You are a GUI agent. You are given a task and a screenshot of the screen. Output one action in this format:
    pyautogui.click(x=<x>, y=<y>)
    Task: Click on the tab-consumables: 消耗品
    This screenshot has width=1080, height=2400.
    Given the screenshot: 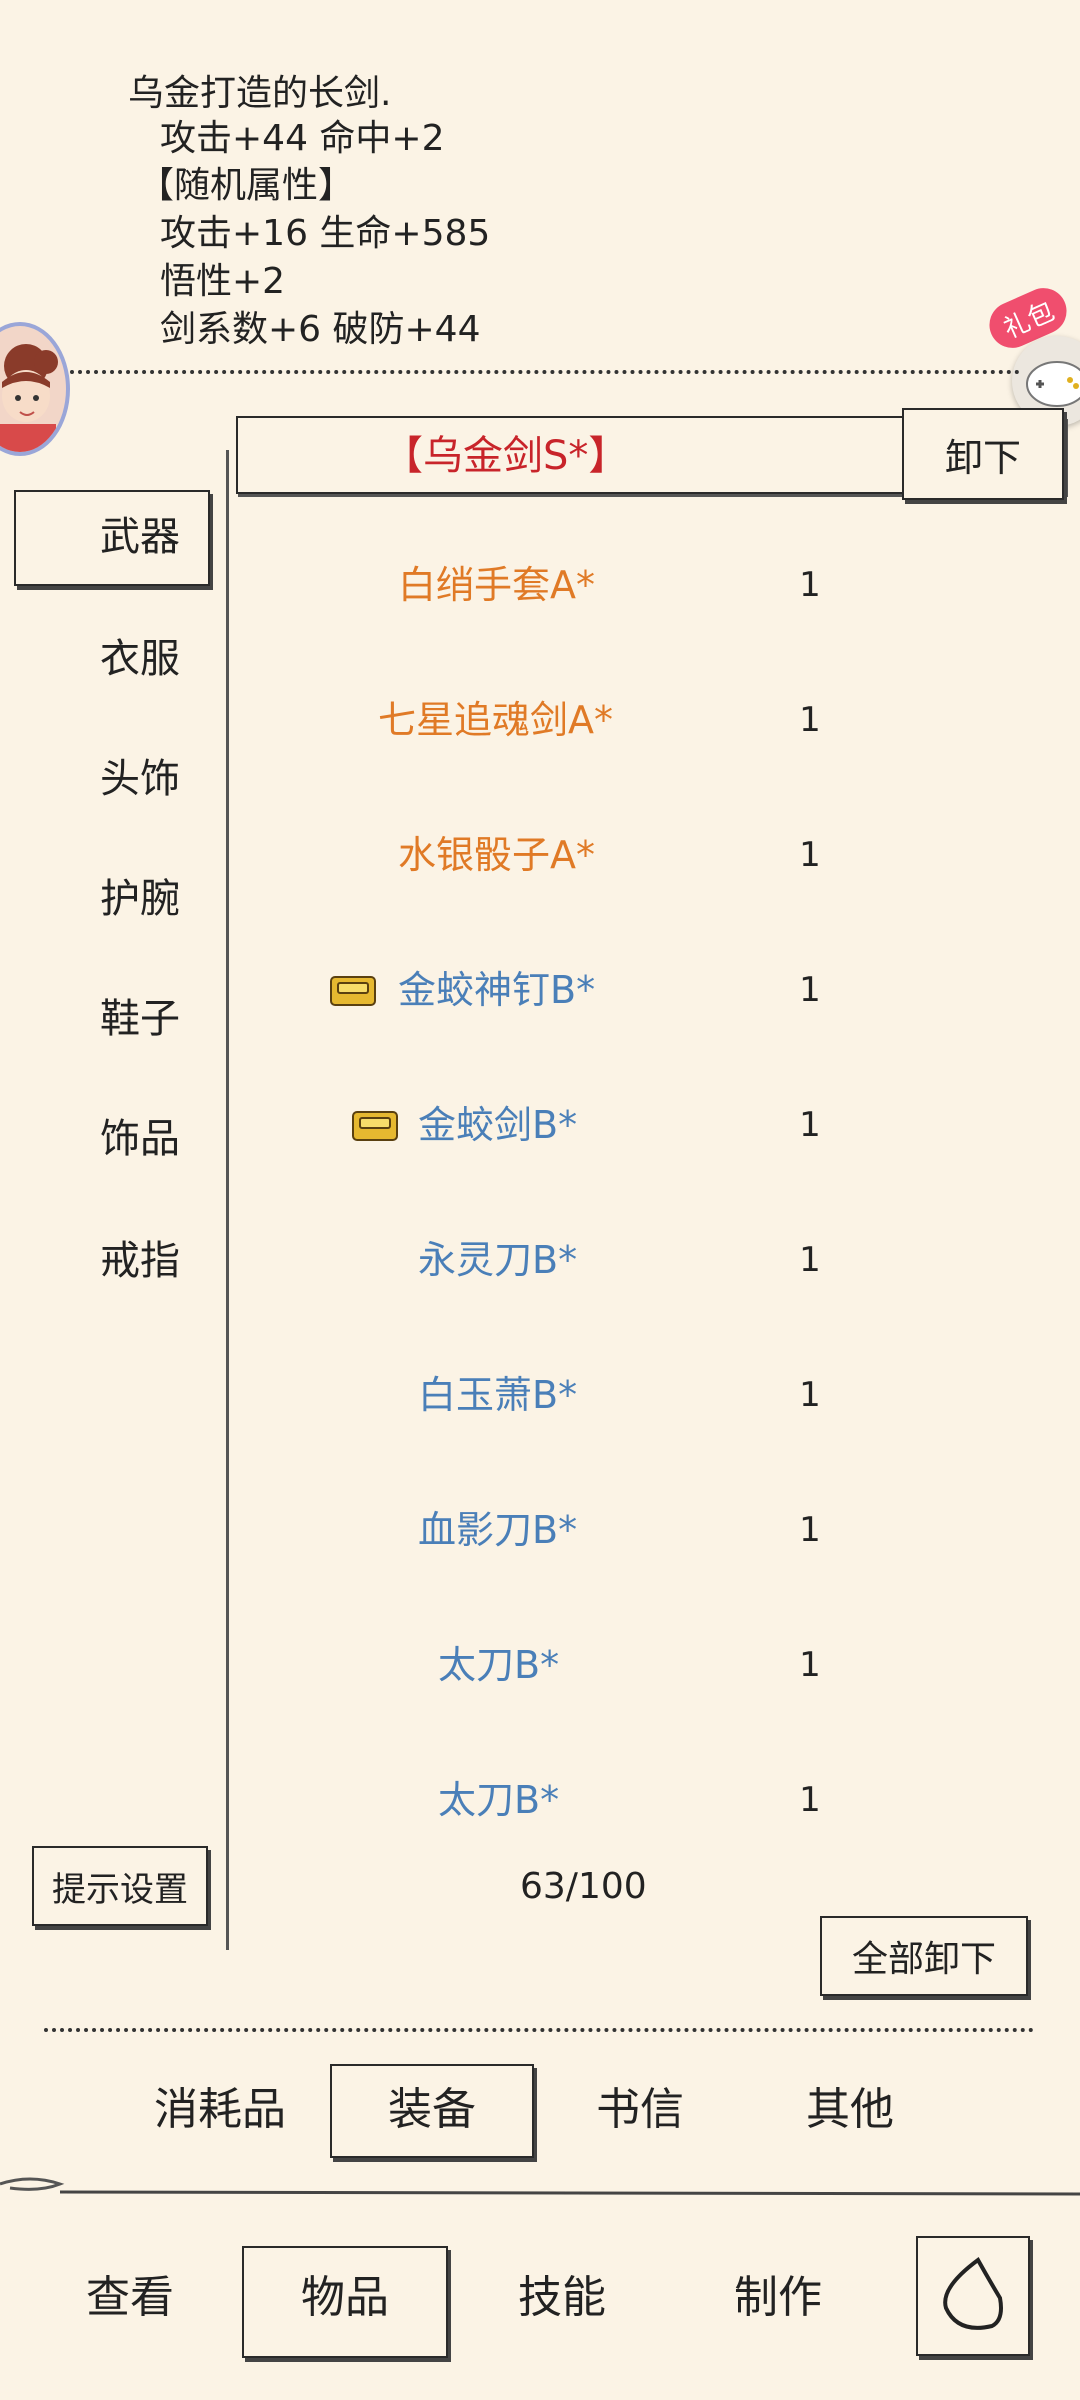 What is the action you would take?
    pyautogui.click(x=220, y=2110)
    